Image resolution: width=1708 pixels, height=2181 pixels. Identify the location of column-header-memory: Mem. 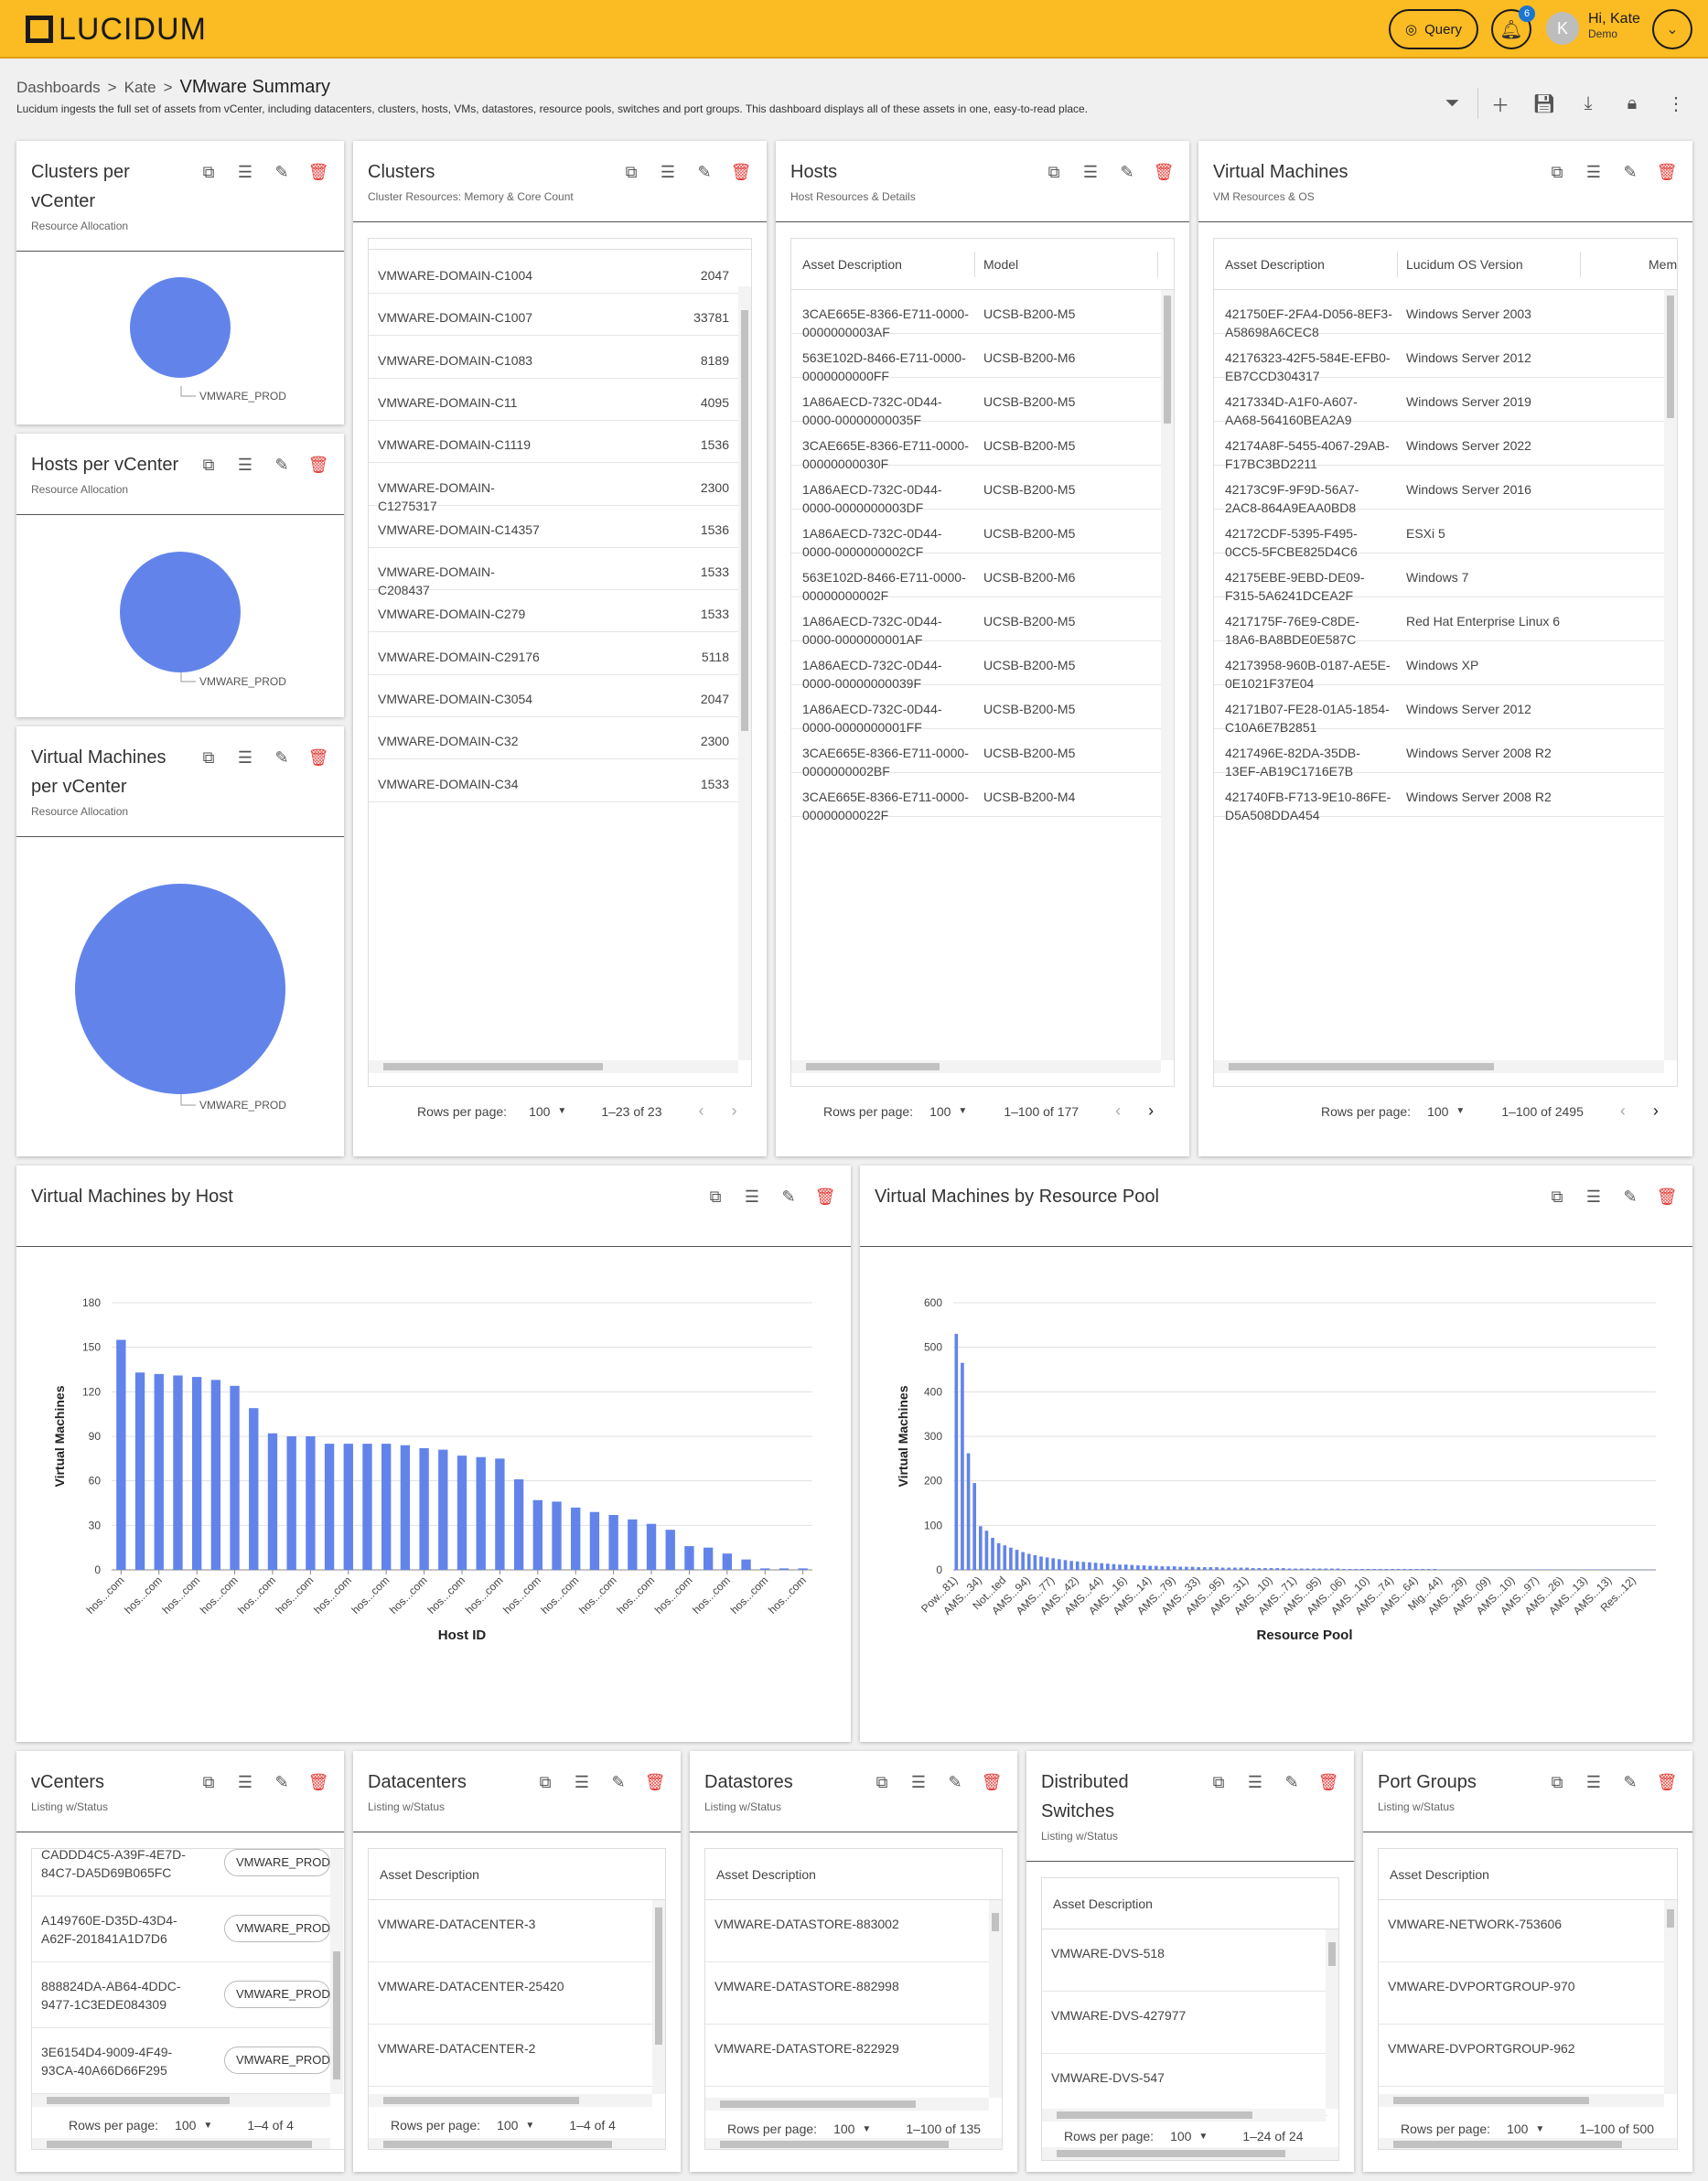
(1663, 264).